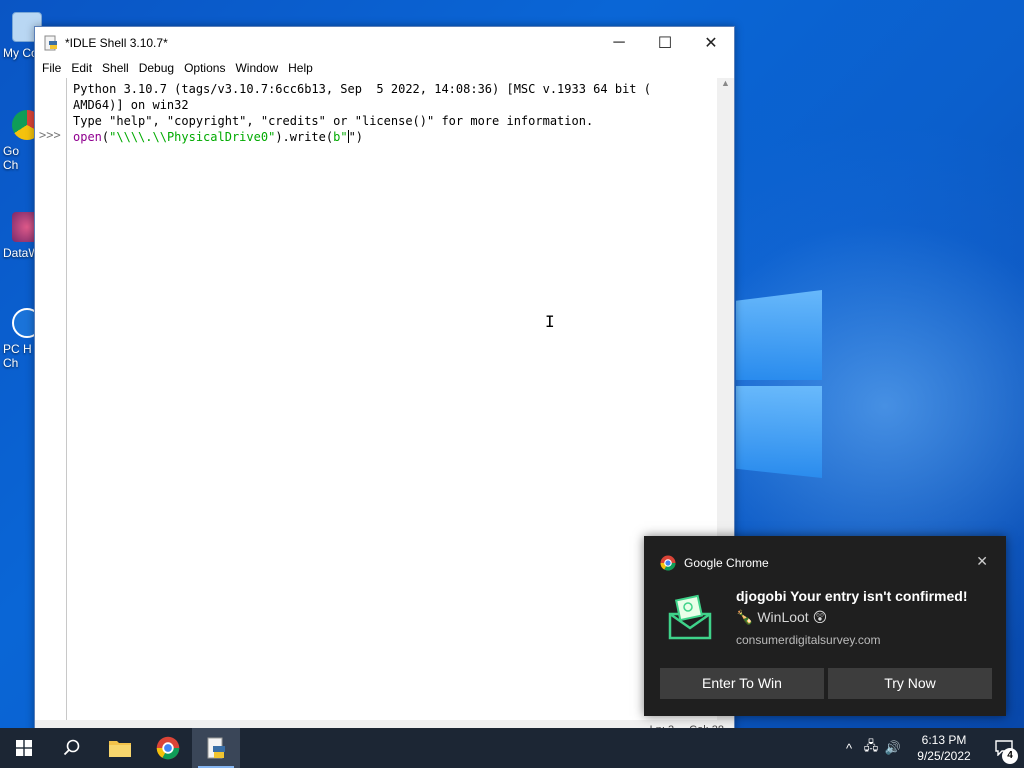  I want to click on menu-shell: Shell, so click(115, 68).